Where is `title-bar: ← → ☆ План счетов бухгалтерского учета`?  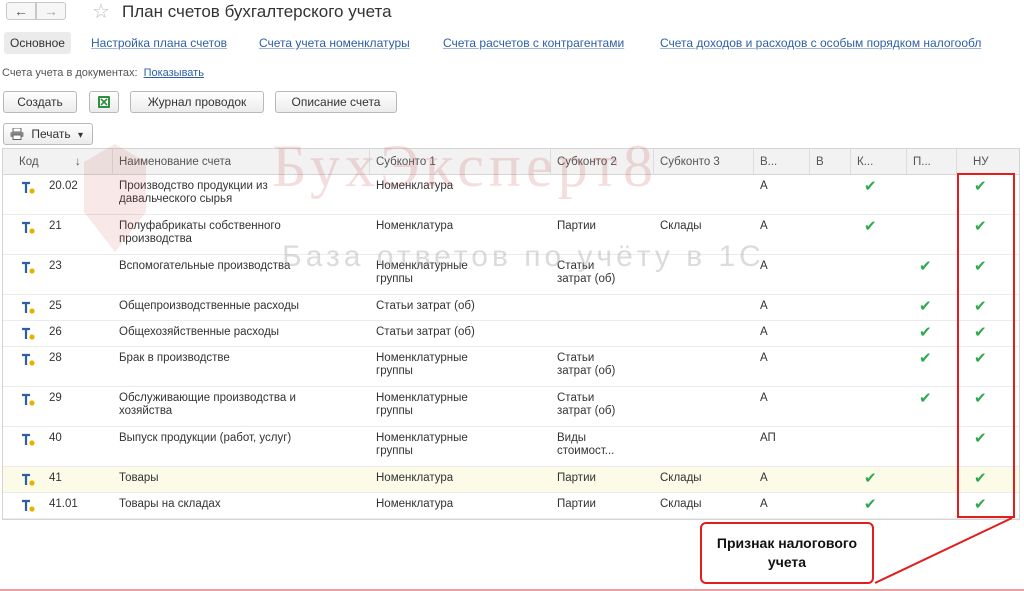 title-bar: ← → ☆ План счетов бухгалтерского учета is located at coordinates (512, 14).